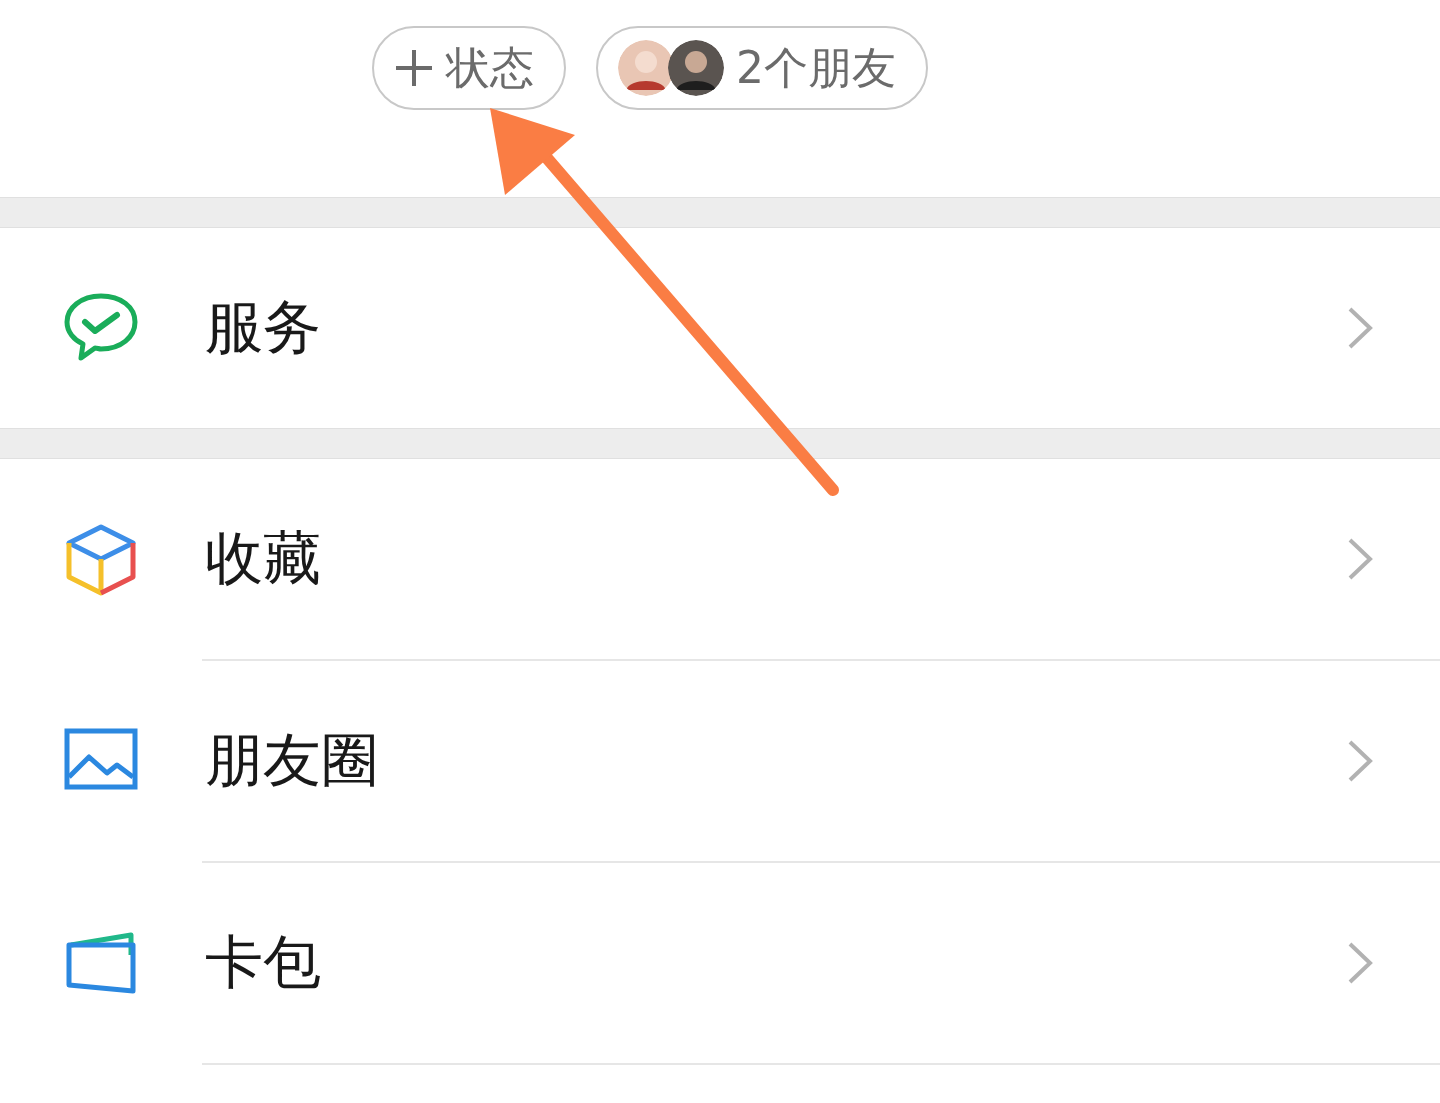 Image resolution: width=1440 pixels, height=1103 pixels. What do you see at coordinates (775, 963) in the screenshot?
I see `menu-item-label: 卡包` at bounding box center [775, 963].